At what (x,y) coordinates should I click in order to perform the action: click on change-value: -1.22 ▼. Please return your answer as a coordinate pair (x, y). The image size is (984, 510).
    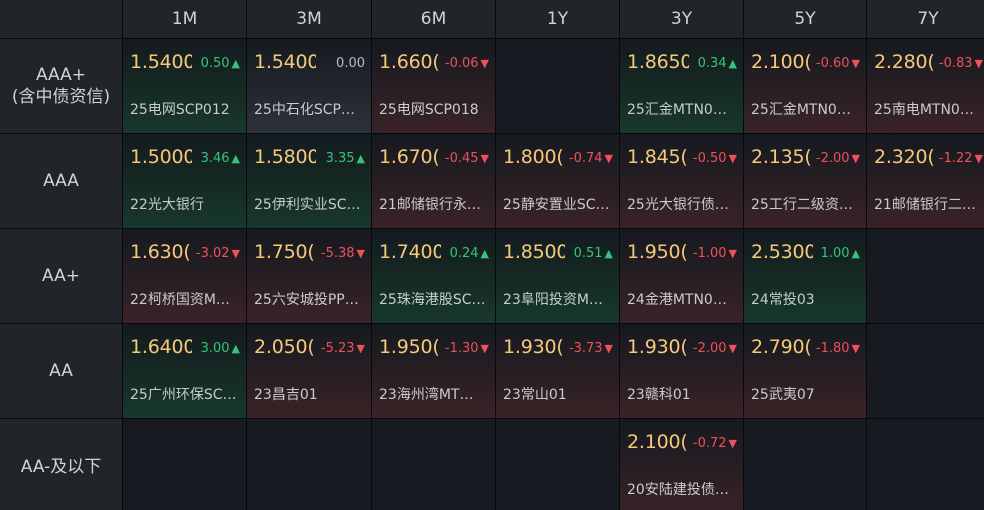
    Looking at the image, I should click on (961, 158).